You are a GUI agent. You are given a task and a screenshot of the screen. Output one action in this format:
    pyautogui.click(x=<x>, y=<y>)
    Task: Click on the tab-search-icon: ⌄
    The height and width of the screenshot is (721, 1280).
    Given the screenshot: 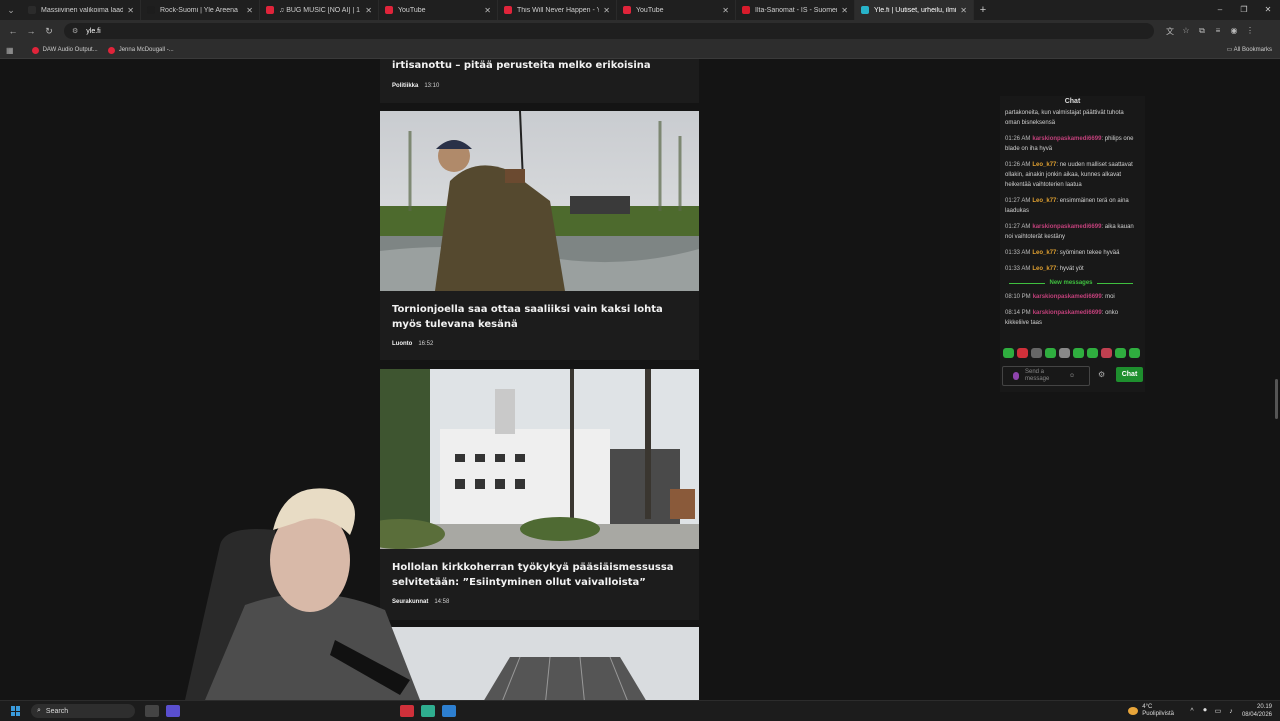 What is the action you would take?
    pyautogui.click(x=11, y=10)
    